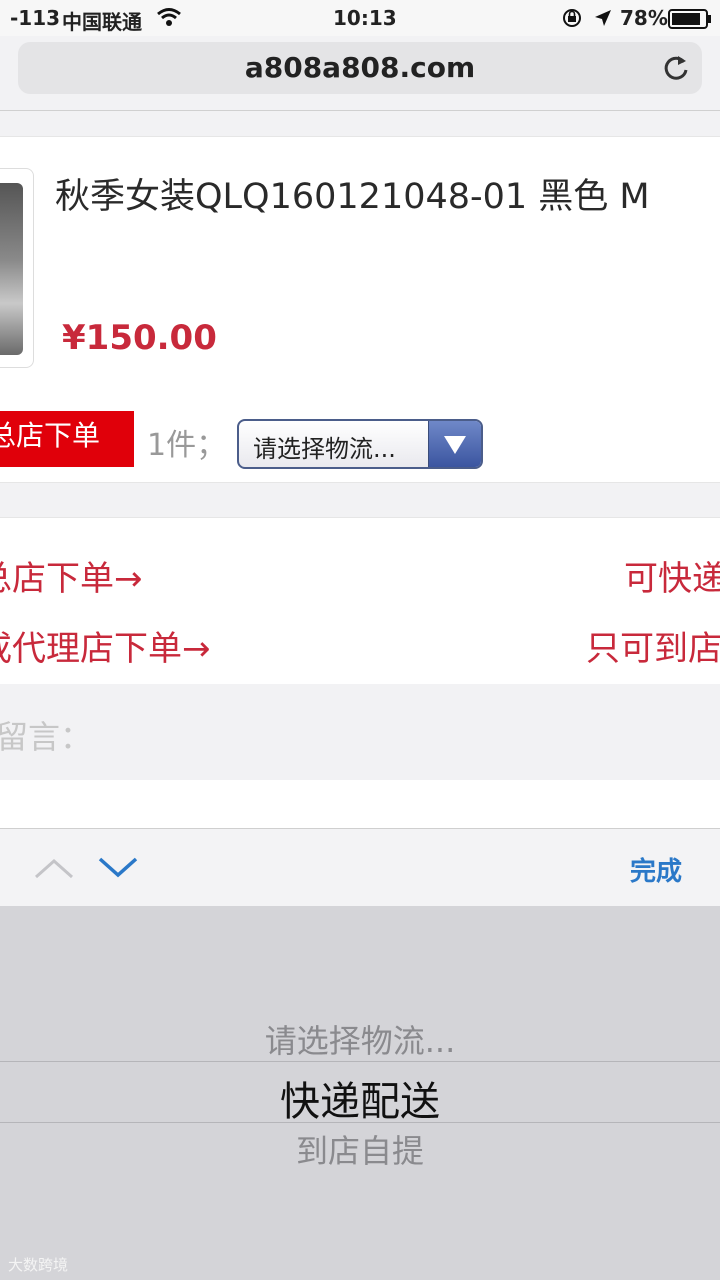  Describe the element at coordinates (644, 18) in the screenshot. I see `battery-percent: 78%` at that location.